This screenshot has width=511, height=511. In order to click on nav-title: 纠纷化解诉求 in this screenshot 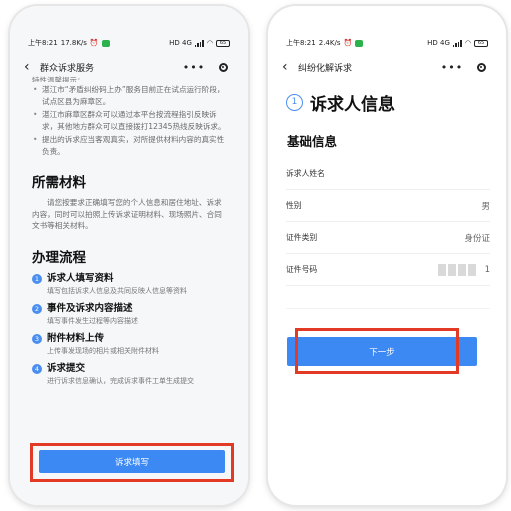, I will do `click(325, 68)`.